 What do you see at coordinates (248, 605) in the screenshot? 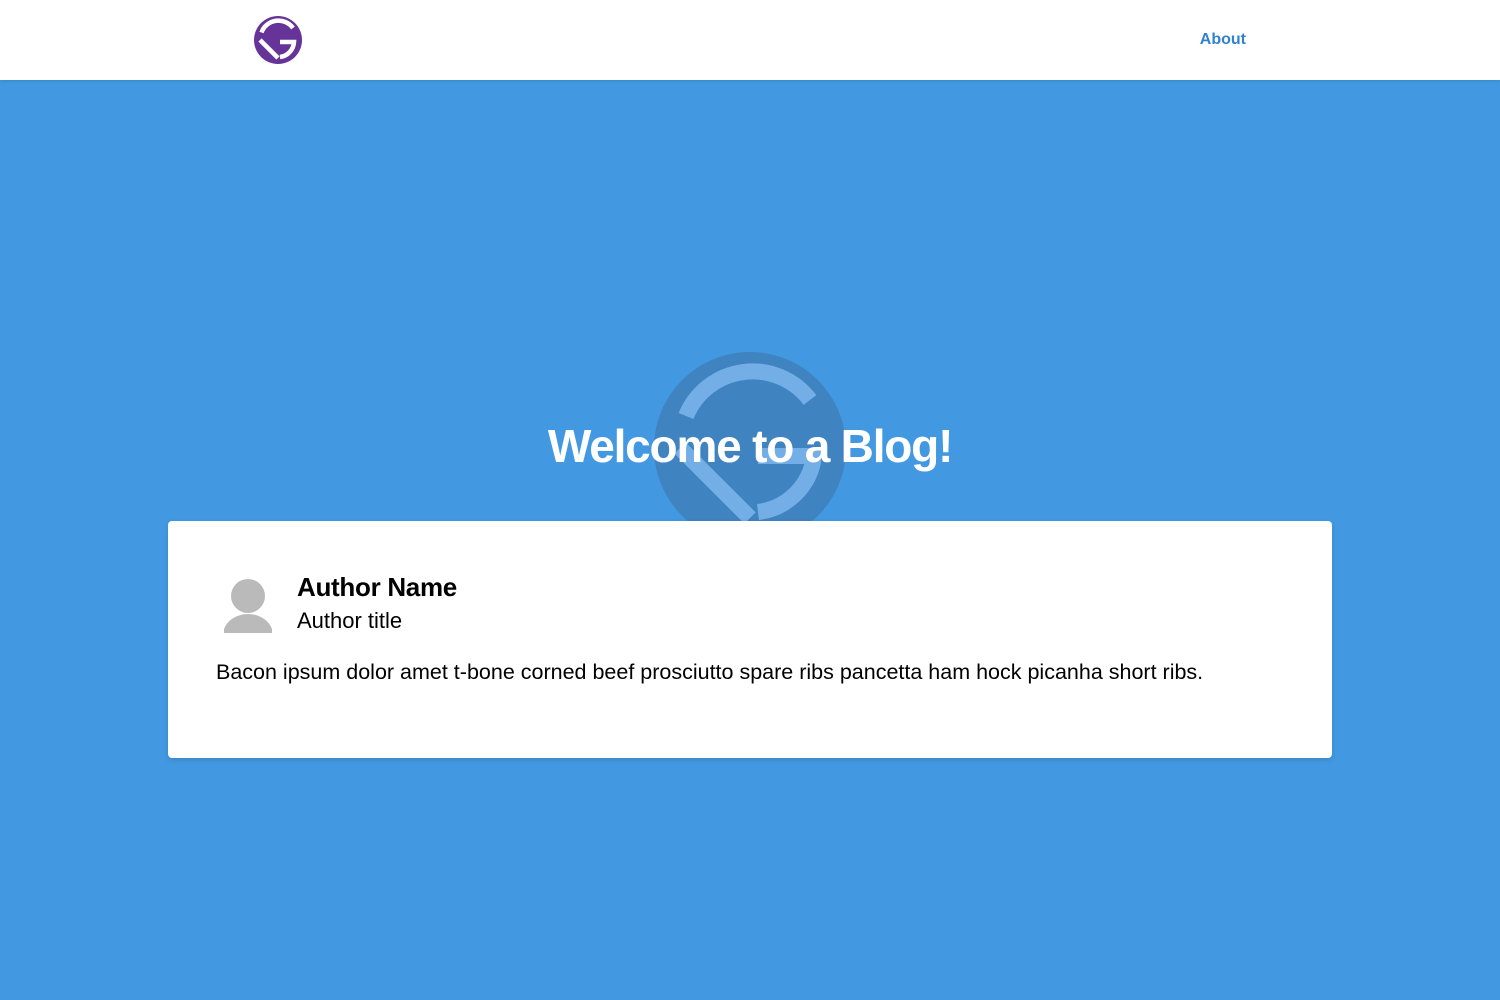
I see `user-avatar-icon` at bounding box center [248, 605].